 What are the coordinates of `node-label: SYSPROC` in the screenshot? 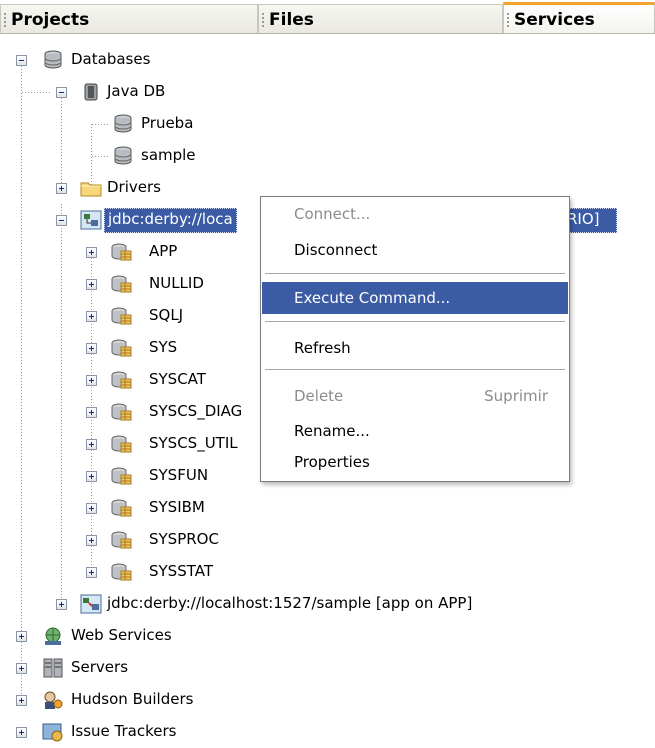 It's located at (184, 539).